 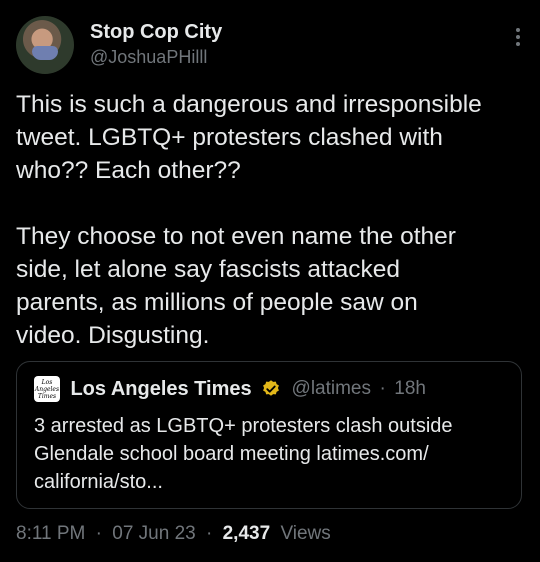 What do you see at coordinates (518, 39) in the screenshot?
I see `more-vertical-icon` at bounding box center [518, 39].